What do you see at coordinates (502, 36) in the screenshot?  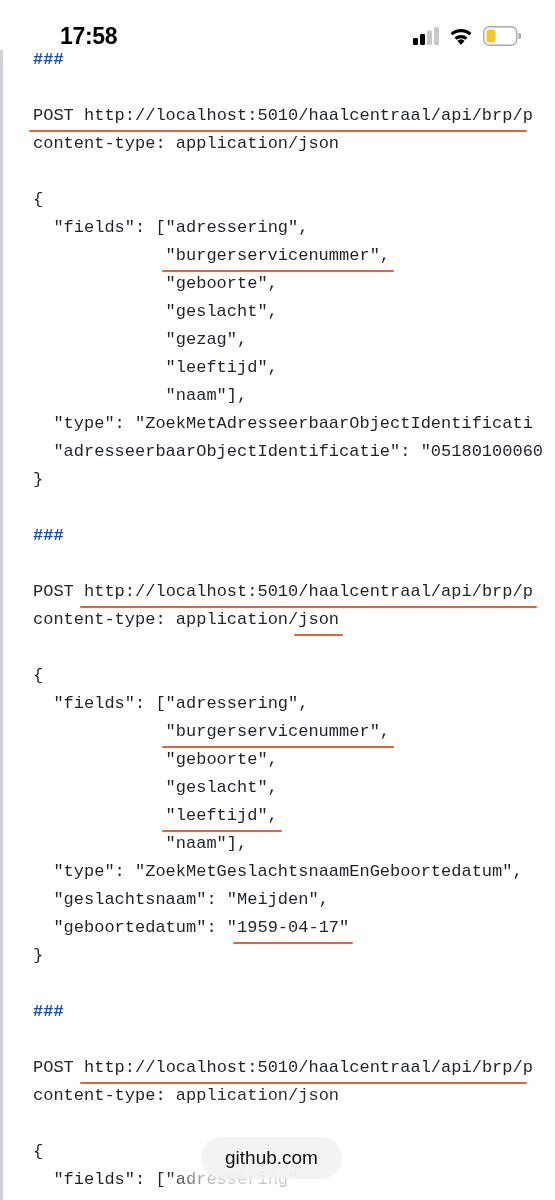 I see `battery-icon` at bounding box center [502, 36].